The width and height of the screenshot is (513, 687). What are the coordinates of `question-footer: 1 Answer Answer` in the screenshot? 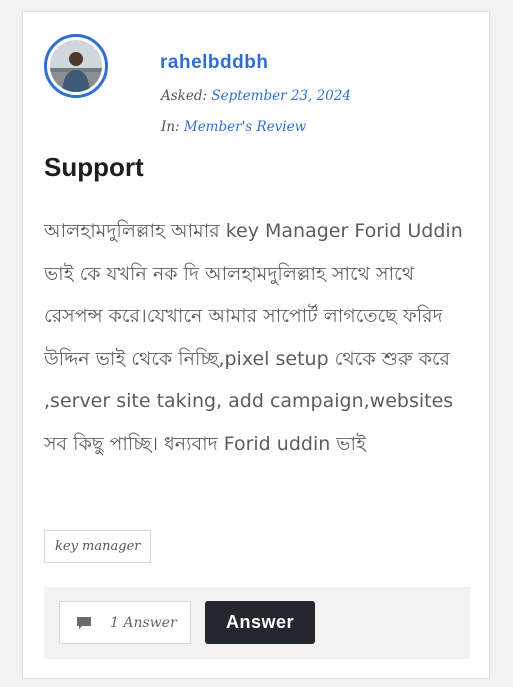 It's located at (257, 623).